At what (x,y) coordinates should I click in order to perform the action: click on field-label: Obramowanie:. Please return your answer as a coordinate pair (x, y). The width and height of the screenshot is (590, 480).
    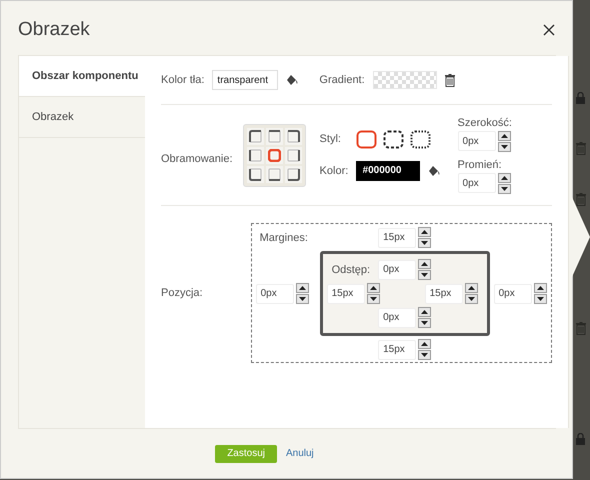
    Looking at the image, I should click on (197, 159).